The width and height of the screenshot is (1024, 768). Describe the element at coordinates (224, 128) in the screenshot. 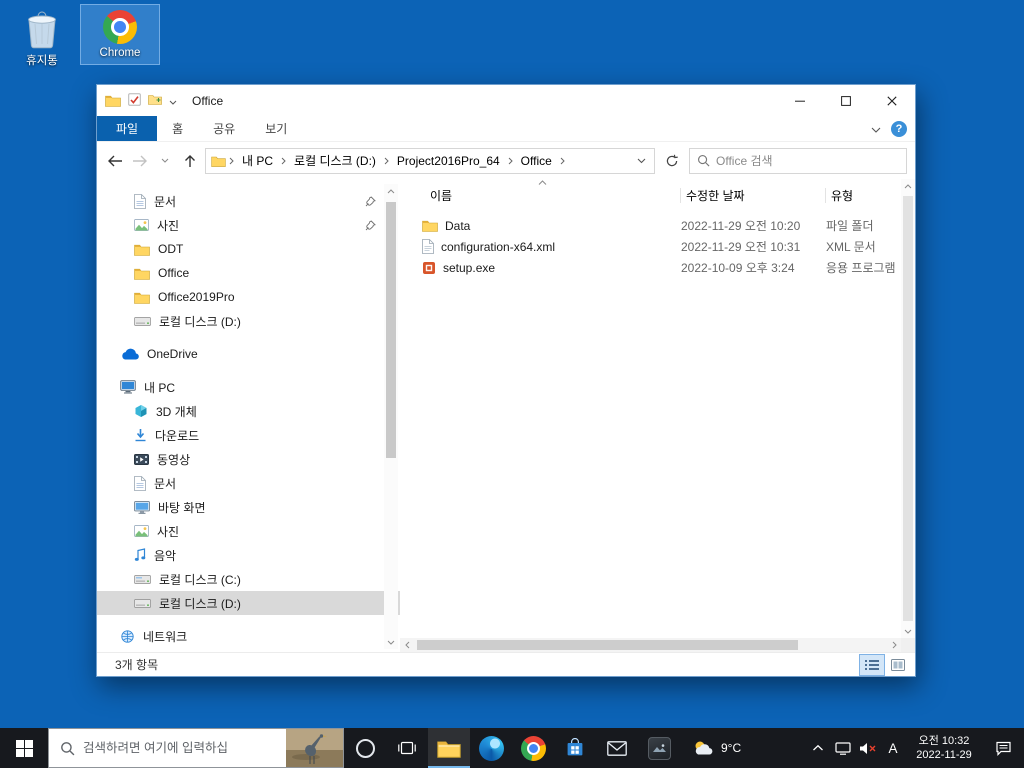

I see `tab-share: 공유` at that location.